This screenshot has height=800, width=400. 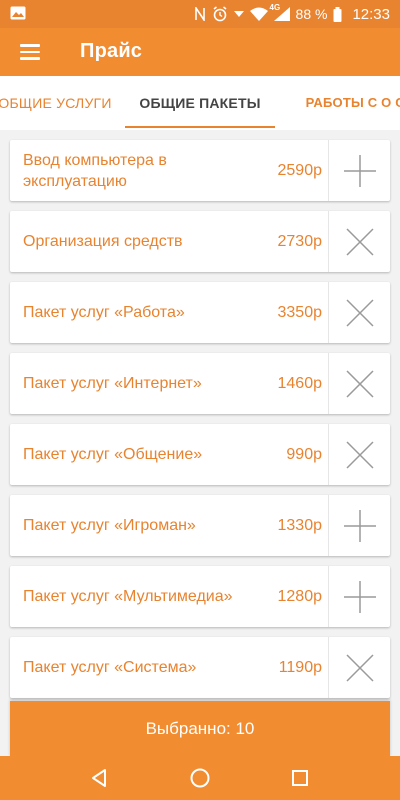 I want to click on item-name: Пакет услуг «Работа», so click(x=104, y=312).